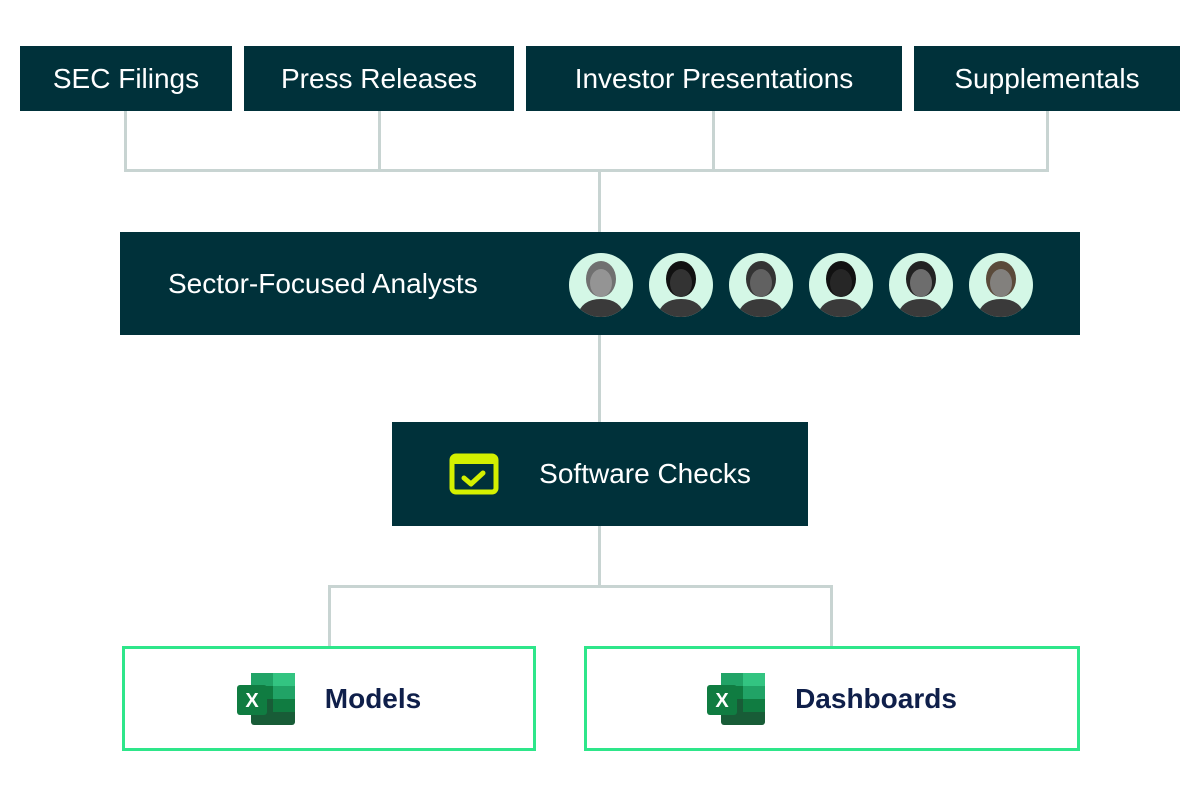 The height and width of the screenshot is (800, 1200). I want to click on source-label: Supplementals, so click(1047, 78).